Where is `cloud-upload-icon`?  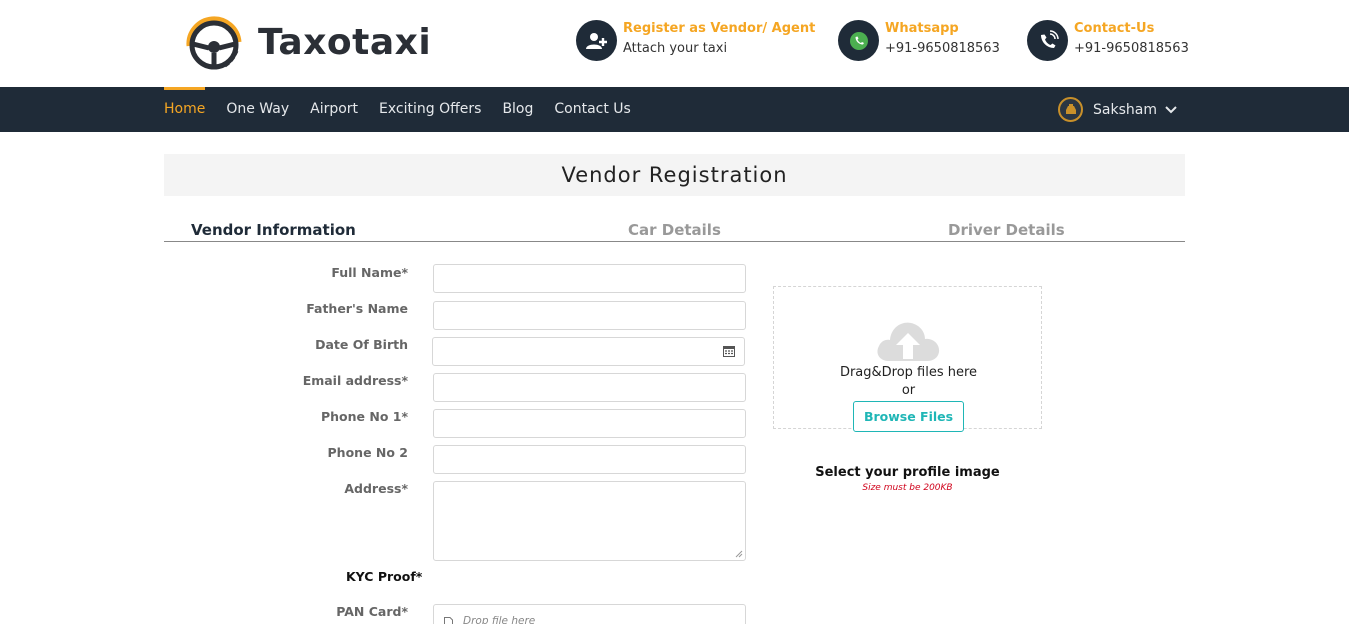 cloud-upload-icon is located at coordinates (908, 341).